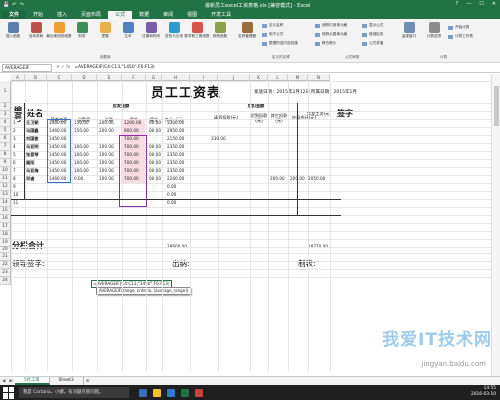 The width and height of the screenshot is (500, 400). What do you see at coordinates (157, 392) in the screenshot?
I see `file-explorer-icon` at bounding box center [157, 392].